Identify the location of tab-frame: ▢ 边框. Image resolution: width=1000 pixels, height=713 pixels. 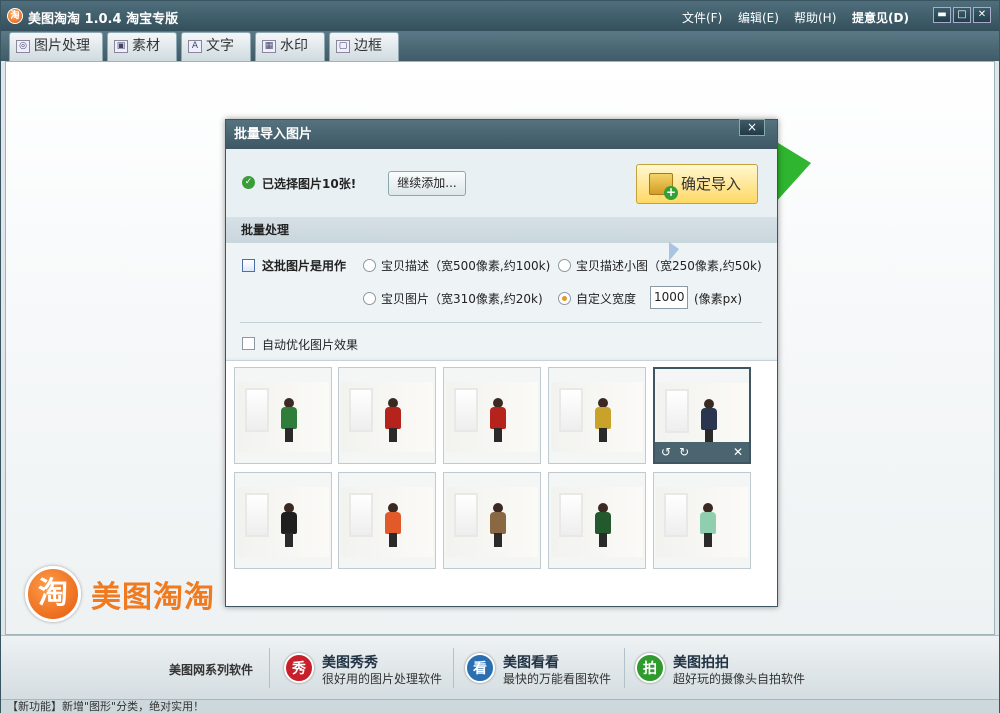
(364, 46).